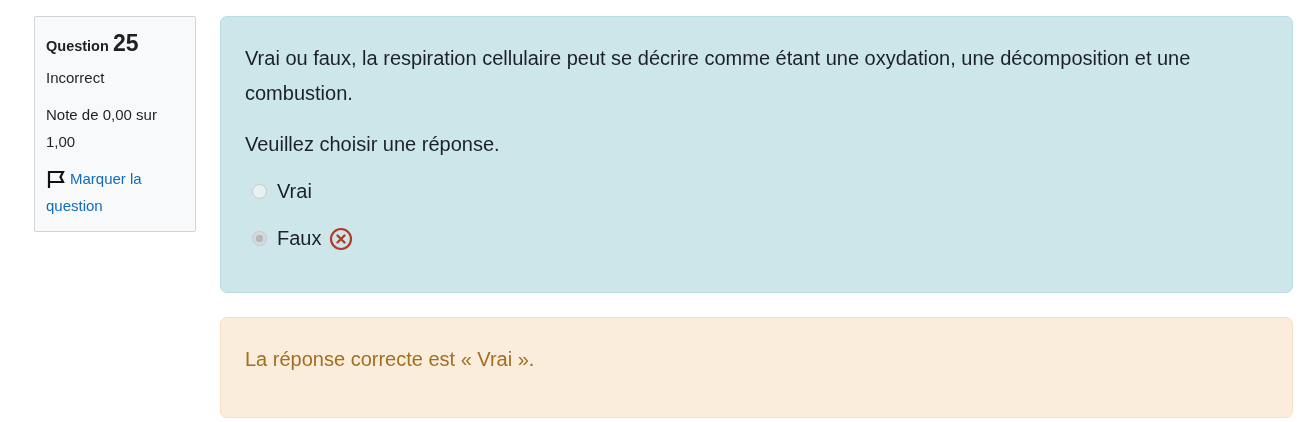 This screenshot has height=422, width=1308. What do you see at coordinates (718, 76) in the screenshot?
I see `question-text: Vrai ou faux, la respiration cellulaire peut se décrire comme étant une oxydation, une décomposition et une combustion.` at bounding box center [718, 76].